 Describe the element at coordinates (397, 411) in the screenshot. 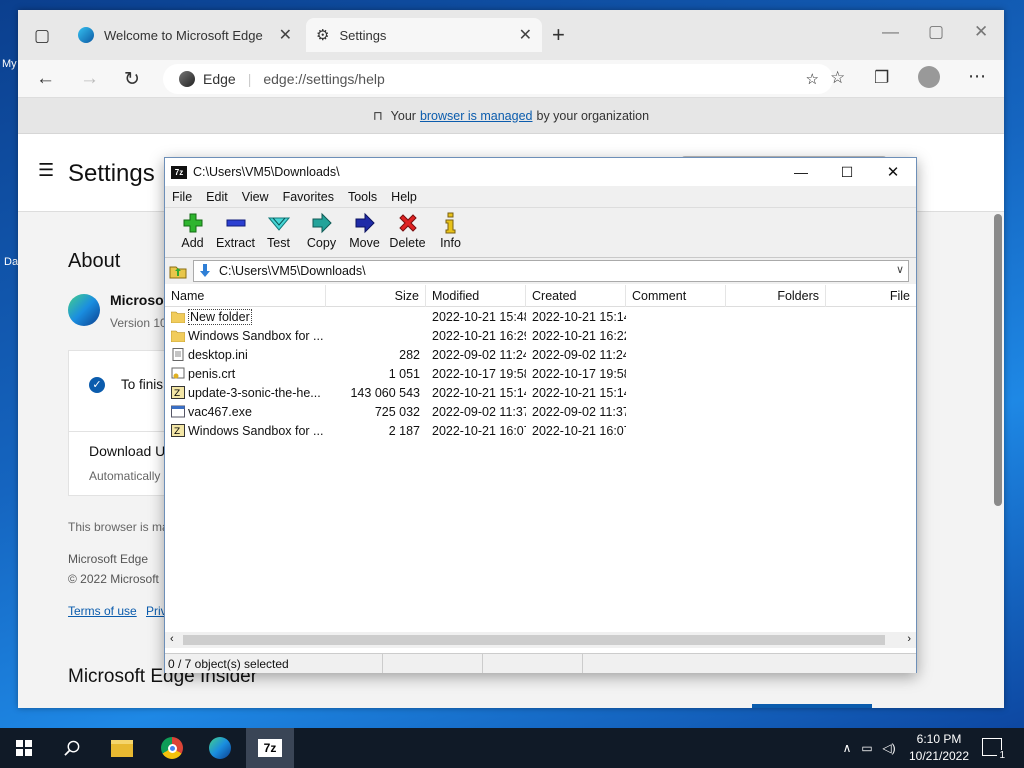

I see `cell-size: 725 032` at that location.